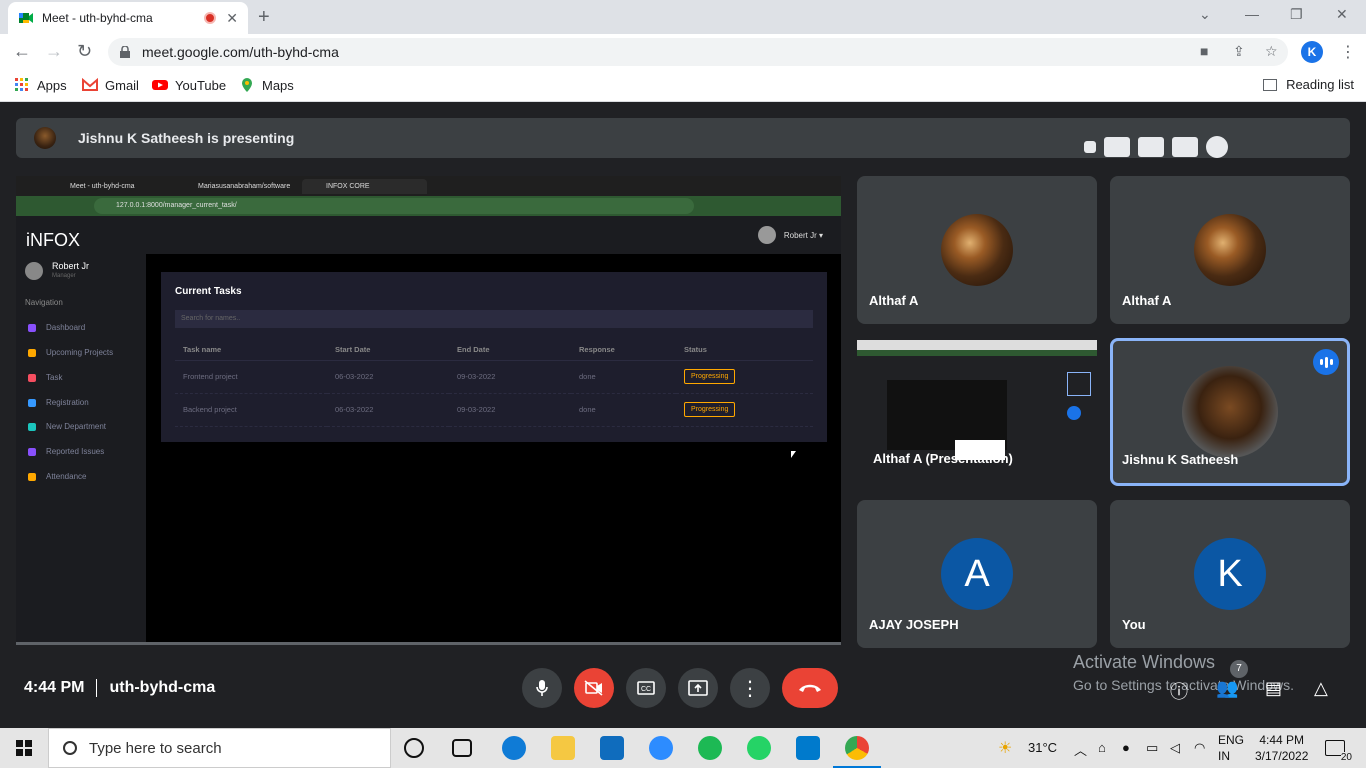 The height and width of the screenshot is (768, 1366). What do you see at coordinates (58, 402) in the screenshot?
I see `shared-nav-item: Registration` at bounding box center [58, 402].